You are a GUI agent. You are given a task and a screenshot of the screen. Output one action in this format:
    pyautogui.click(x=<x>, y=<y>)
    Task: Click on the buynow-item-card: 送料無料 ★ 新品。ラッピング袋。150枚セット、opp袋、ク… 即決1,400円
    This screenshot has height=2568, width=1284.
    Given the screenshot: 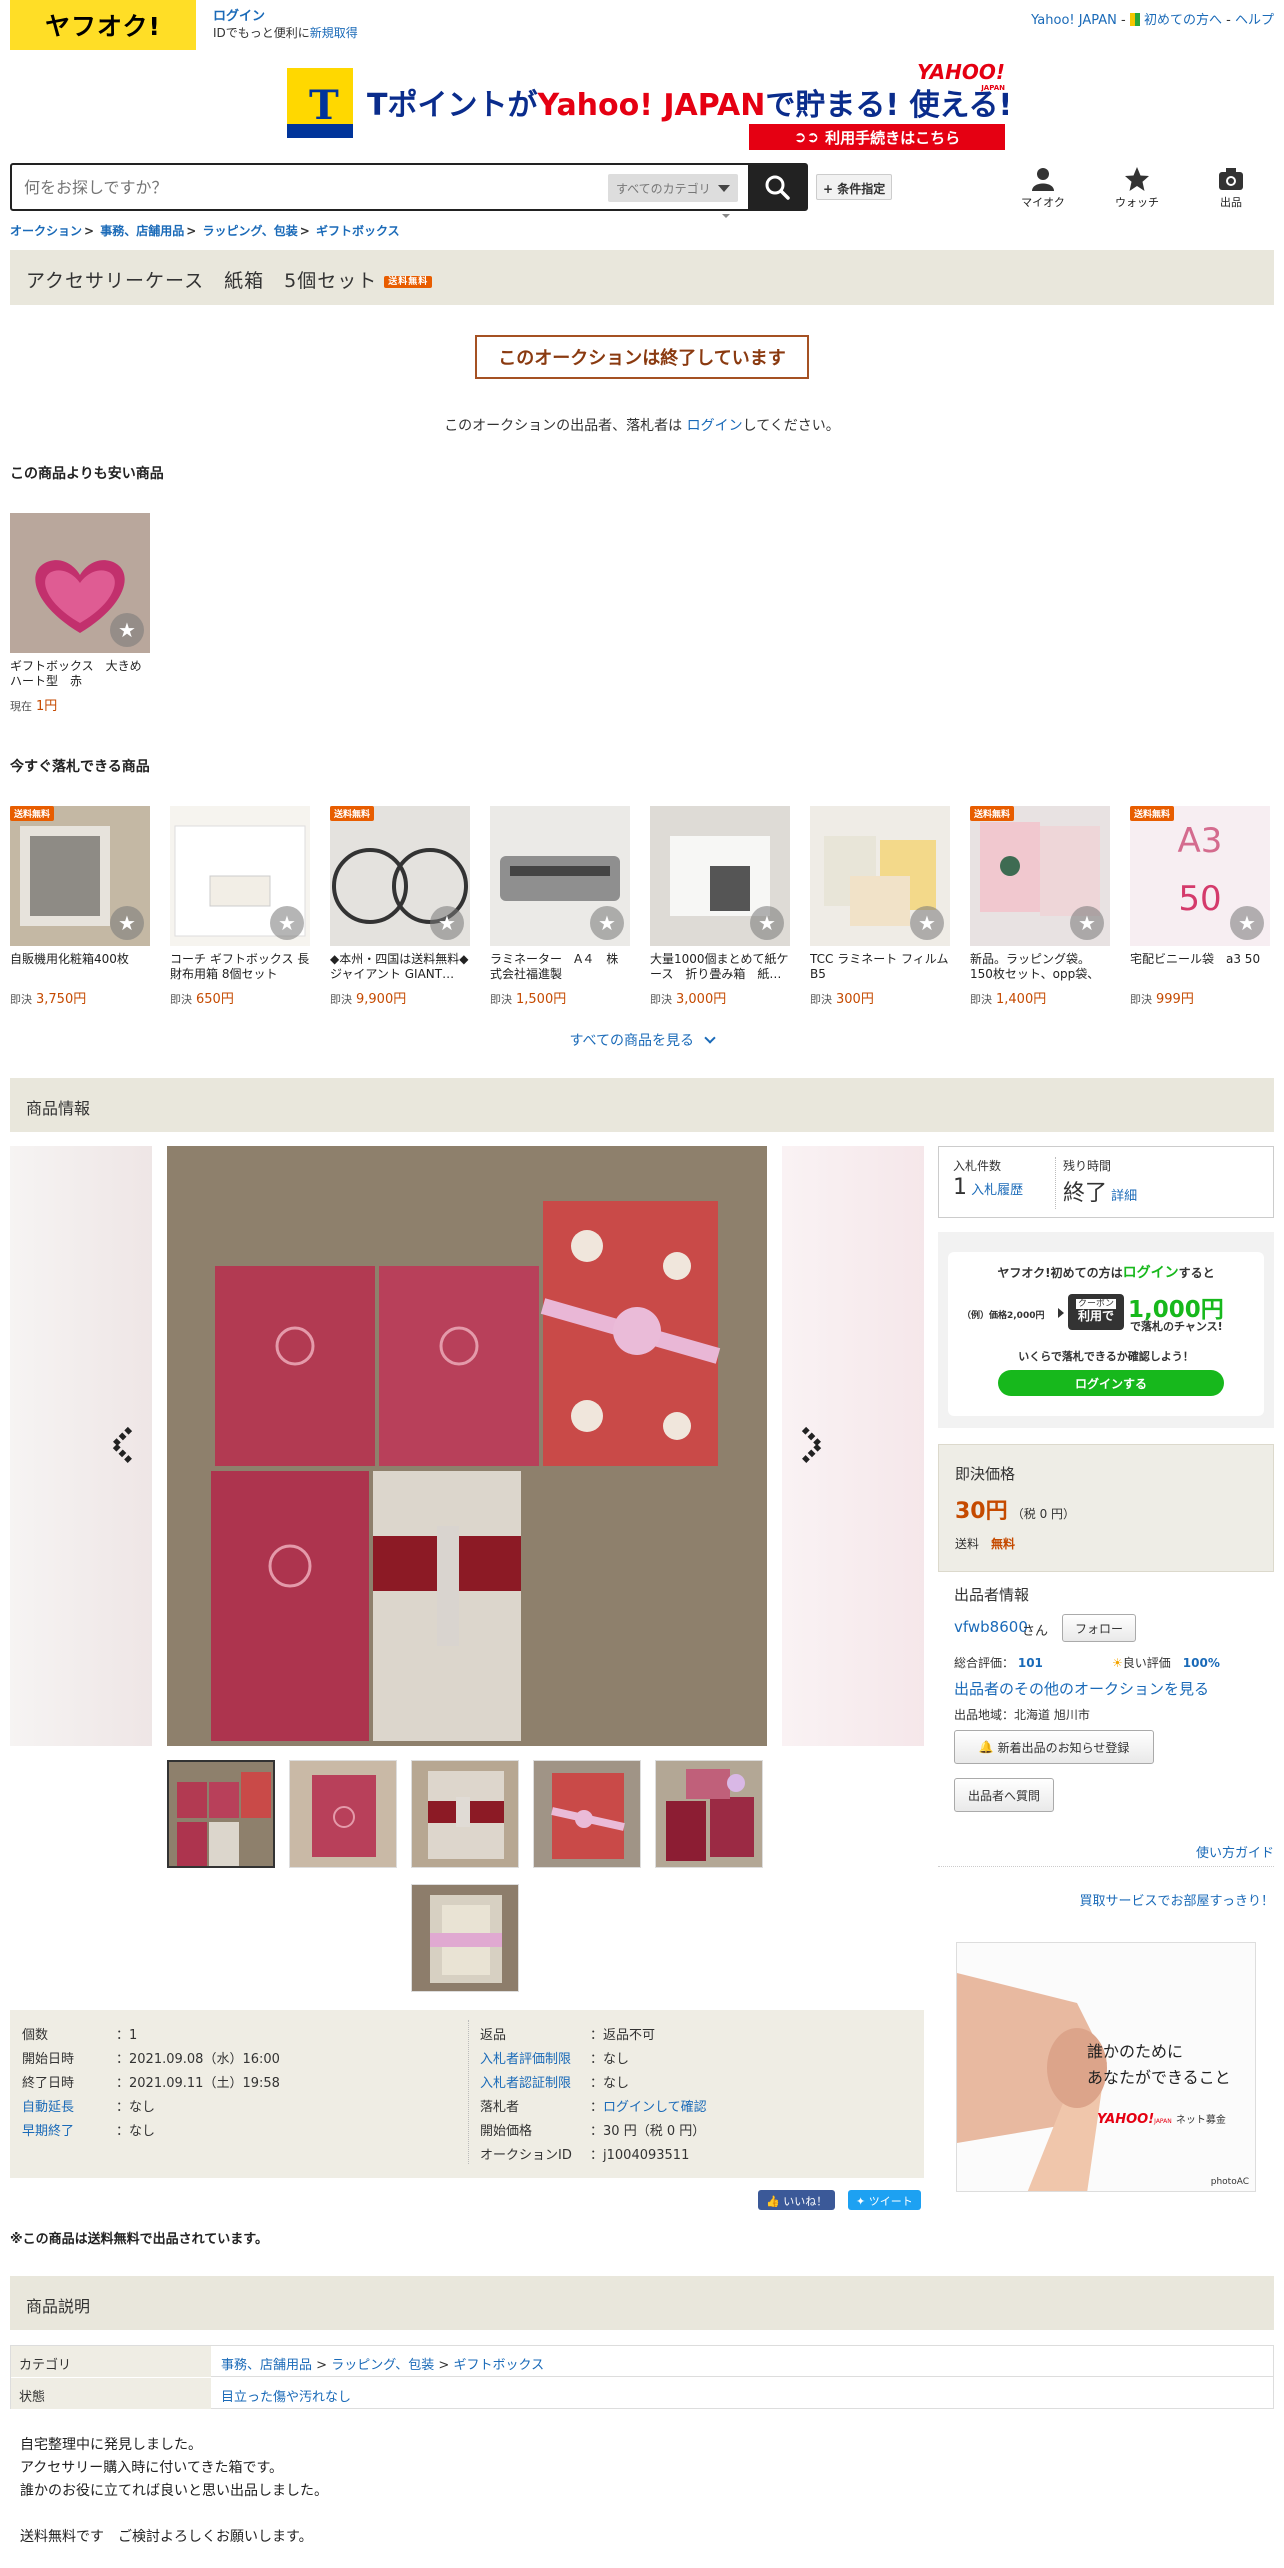 What is the action you would take?
    pyautogui.click(x=1040, y=906)
    